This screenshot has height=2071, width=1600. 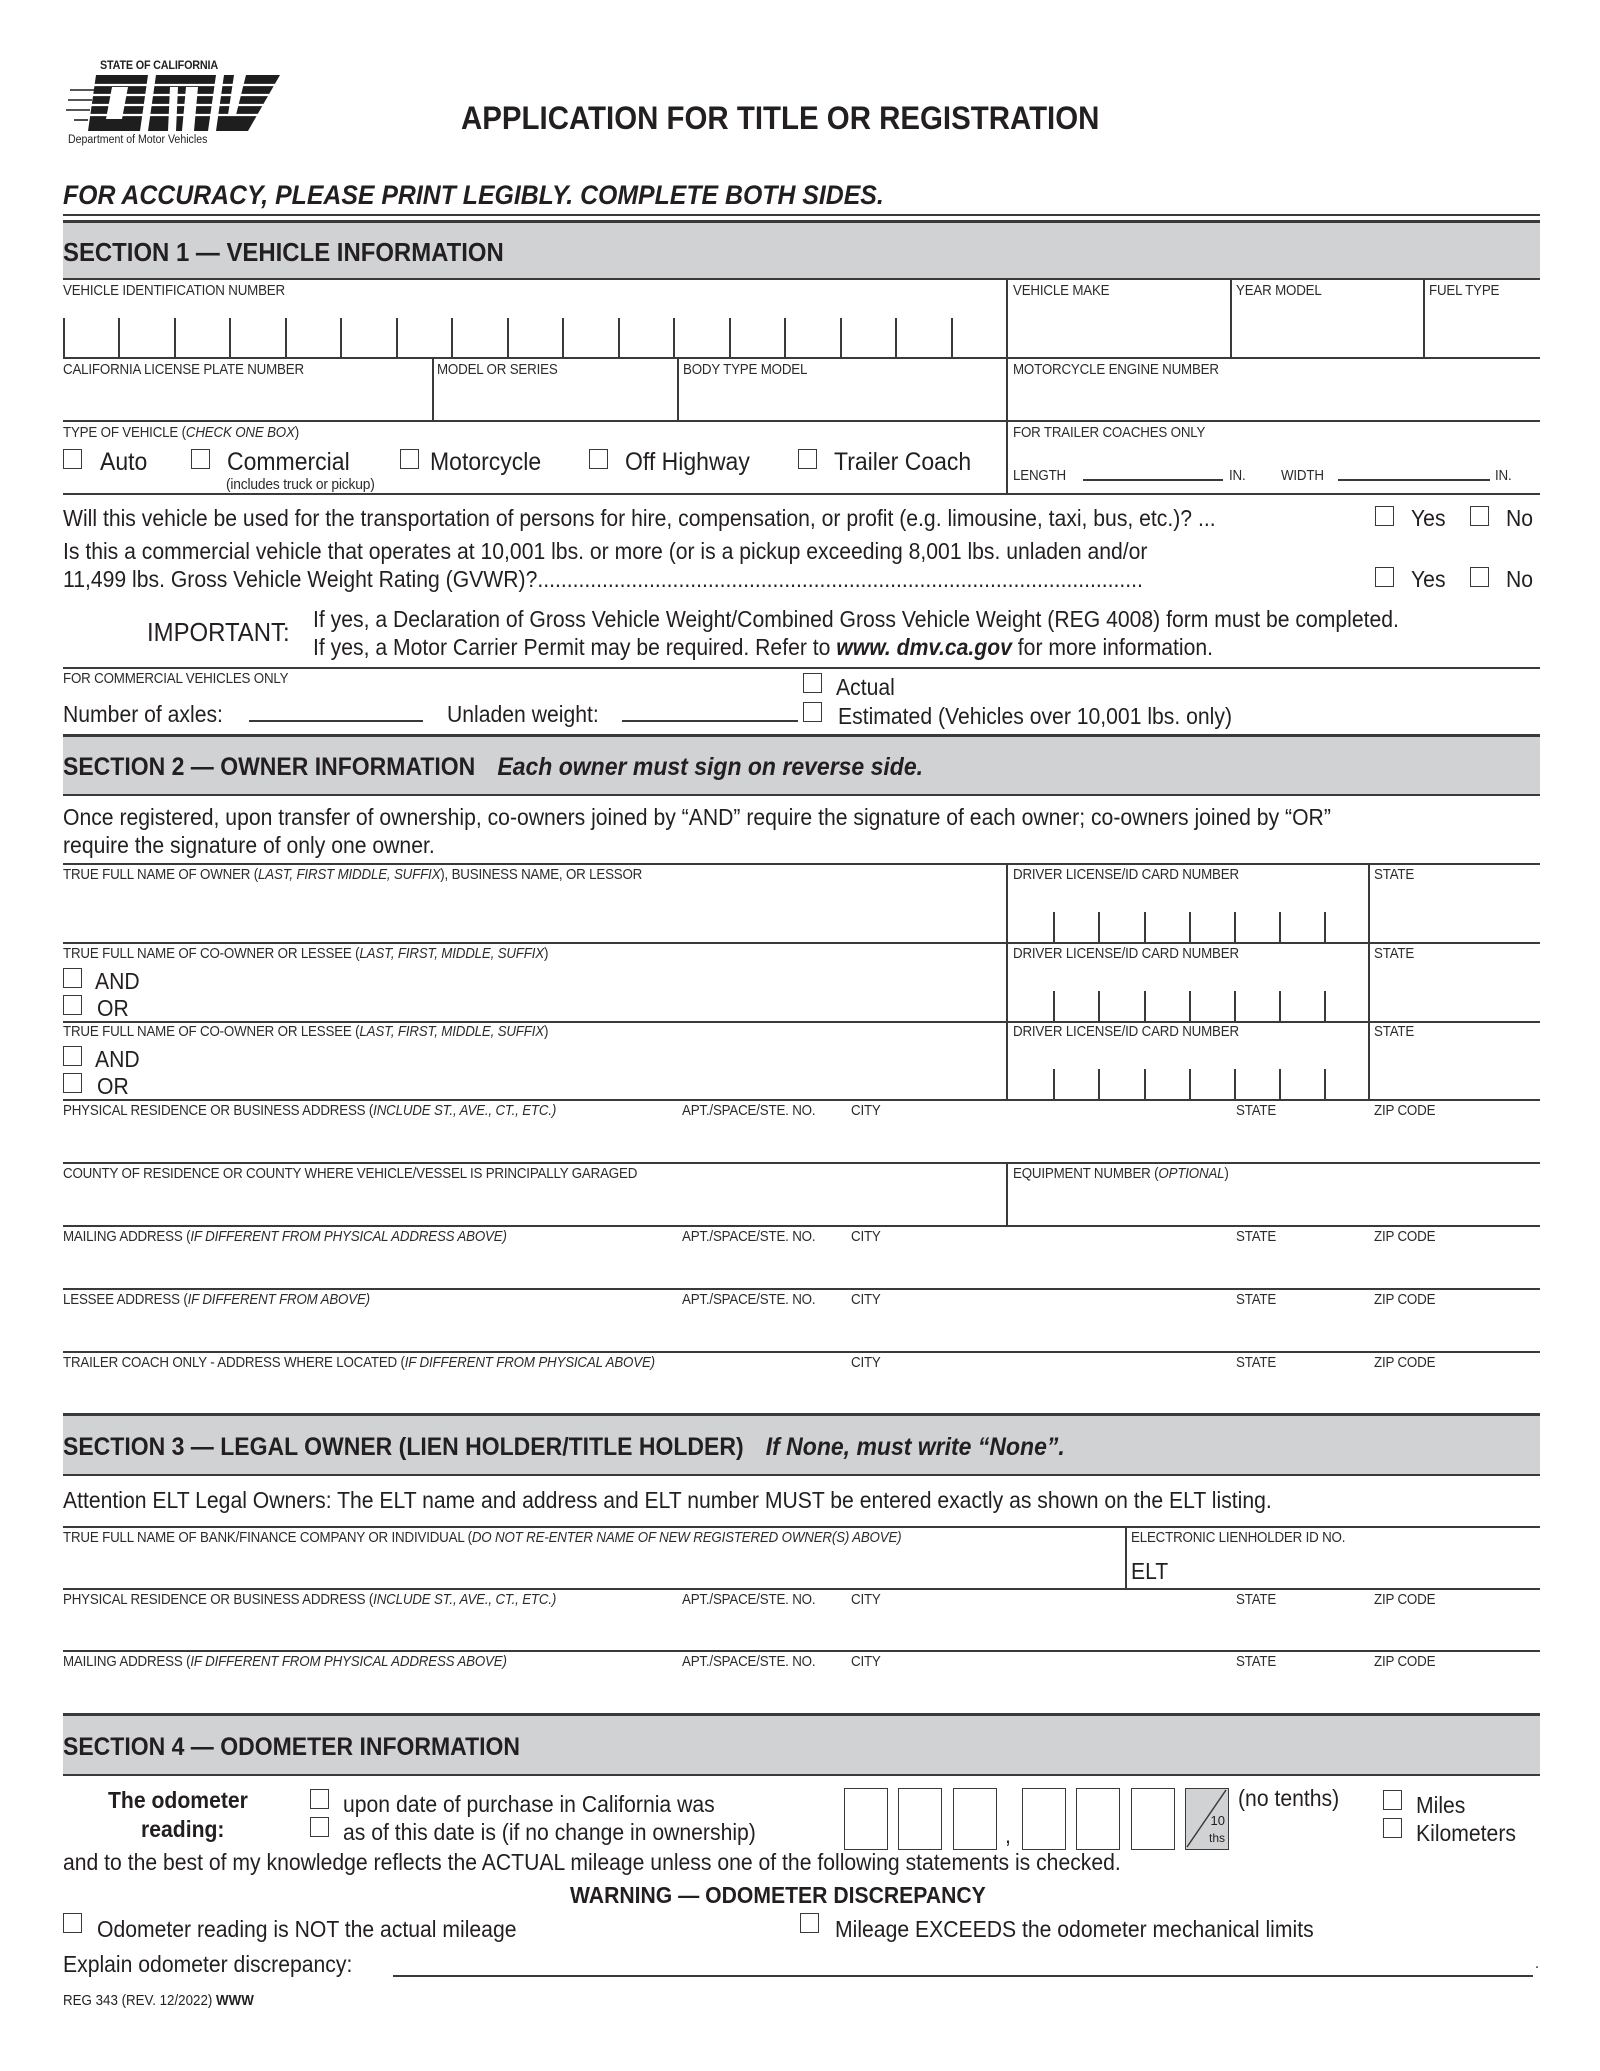 I want to click on physical-address-zip-input, so click(x=1456, y=1142).